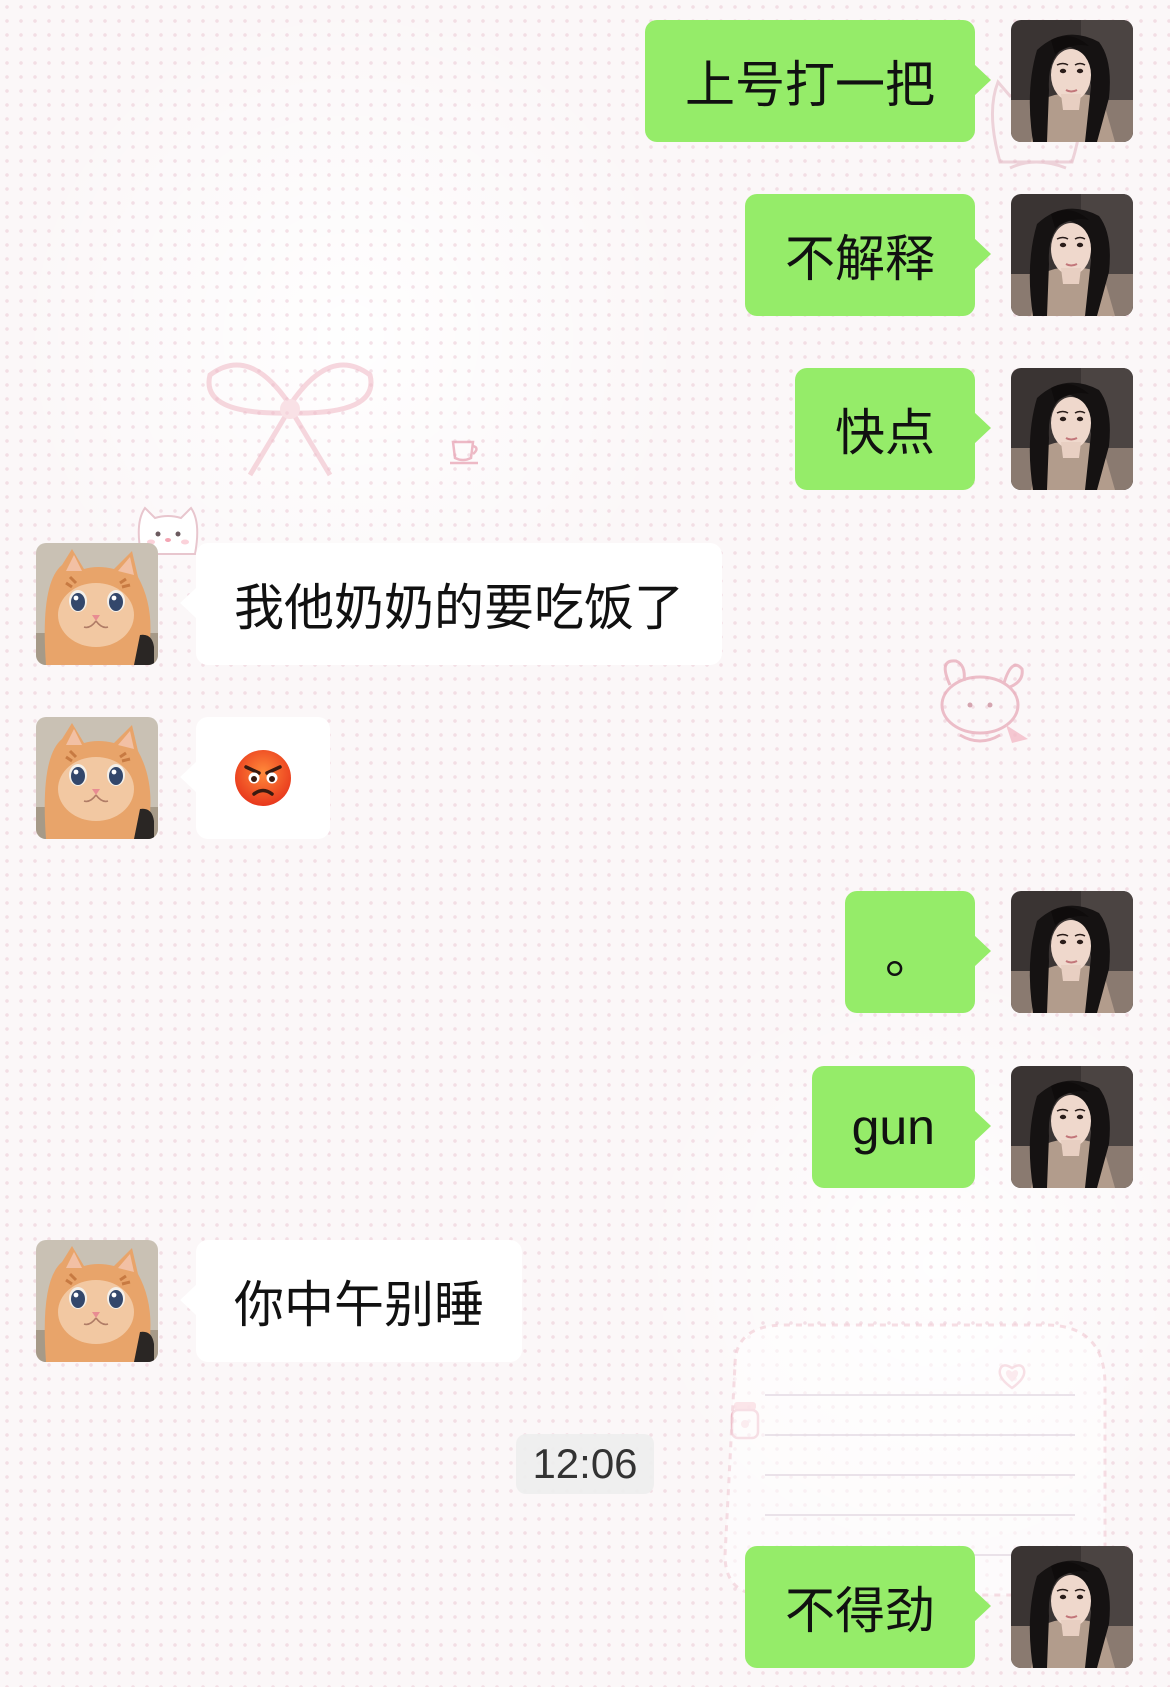 The width and height of the screenshot is (1170, 1687). What do you see at coordinates (893, 1127) in the screenshot?
I see `message-text: gun` at bounding box center [893, 1127].